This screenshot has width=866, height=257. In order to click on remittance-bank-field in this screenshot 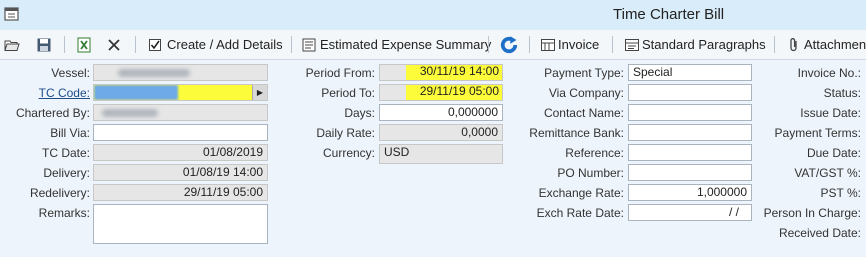, I will do `click(690, 132)`.